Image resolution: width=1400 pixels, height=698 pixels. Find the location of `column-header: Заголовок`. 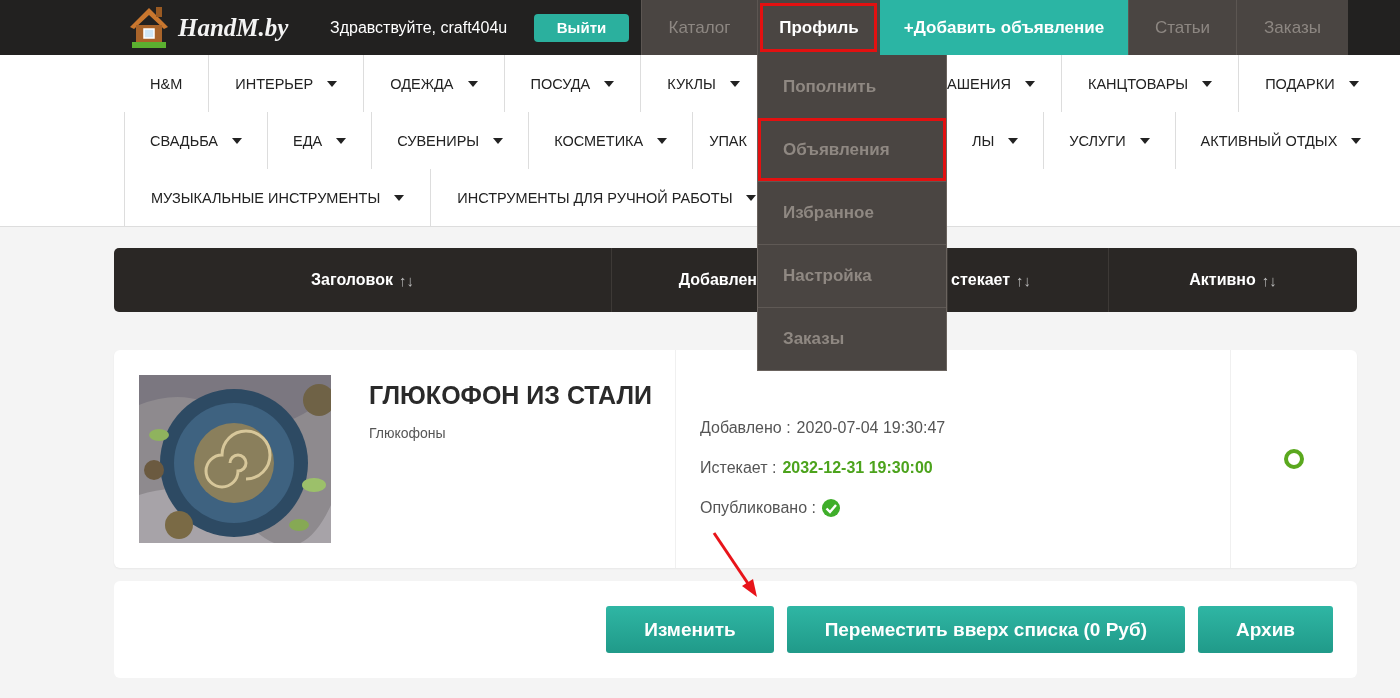

column-header: Заголовок is located at coordinates (352, 280).